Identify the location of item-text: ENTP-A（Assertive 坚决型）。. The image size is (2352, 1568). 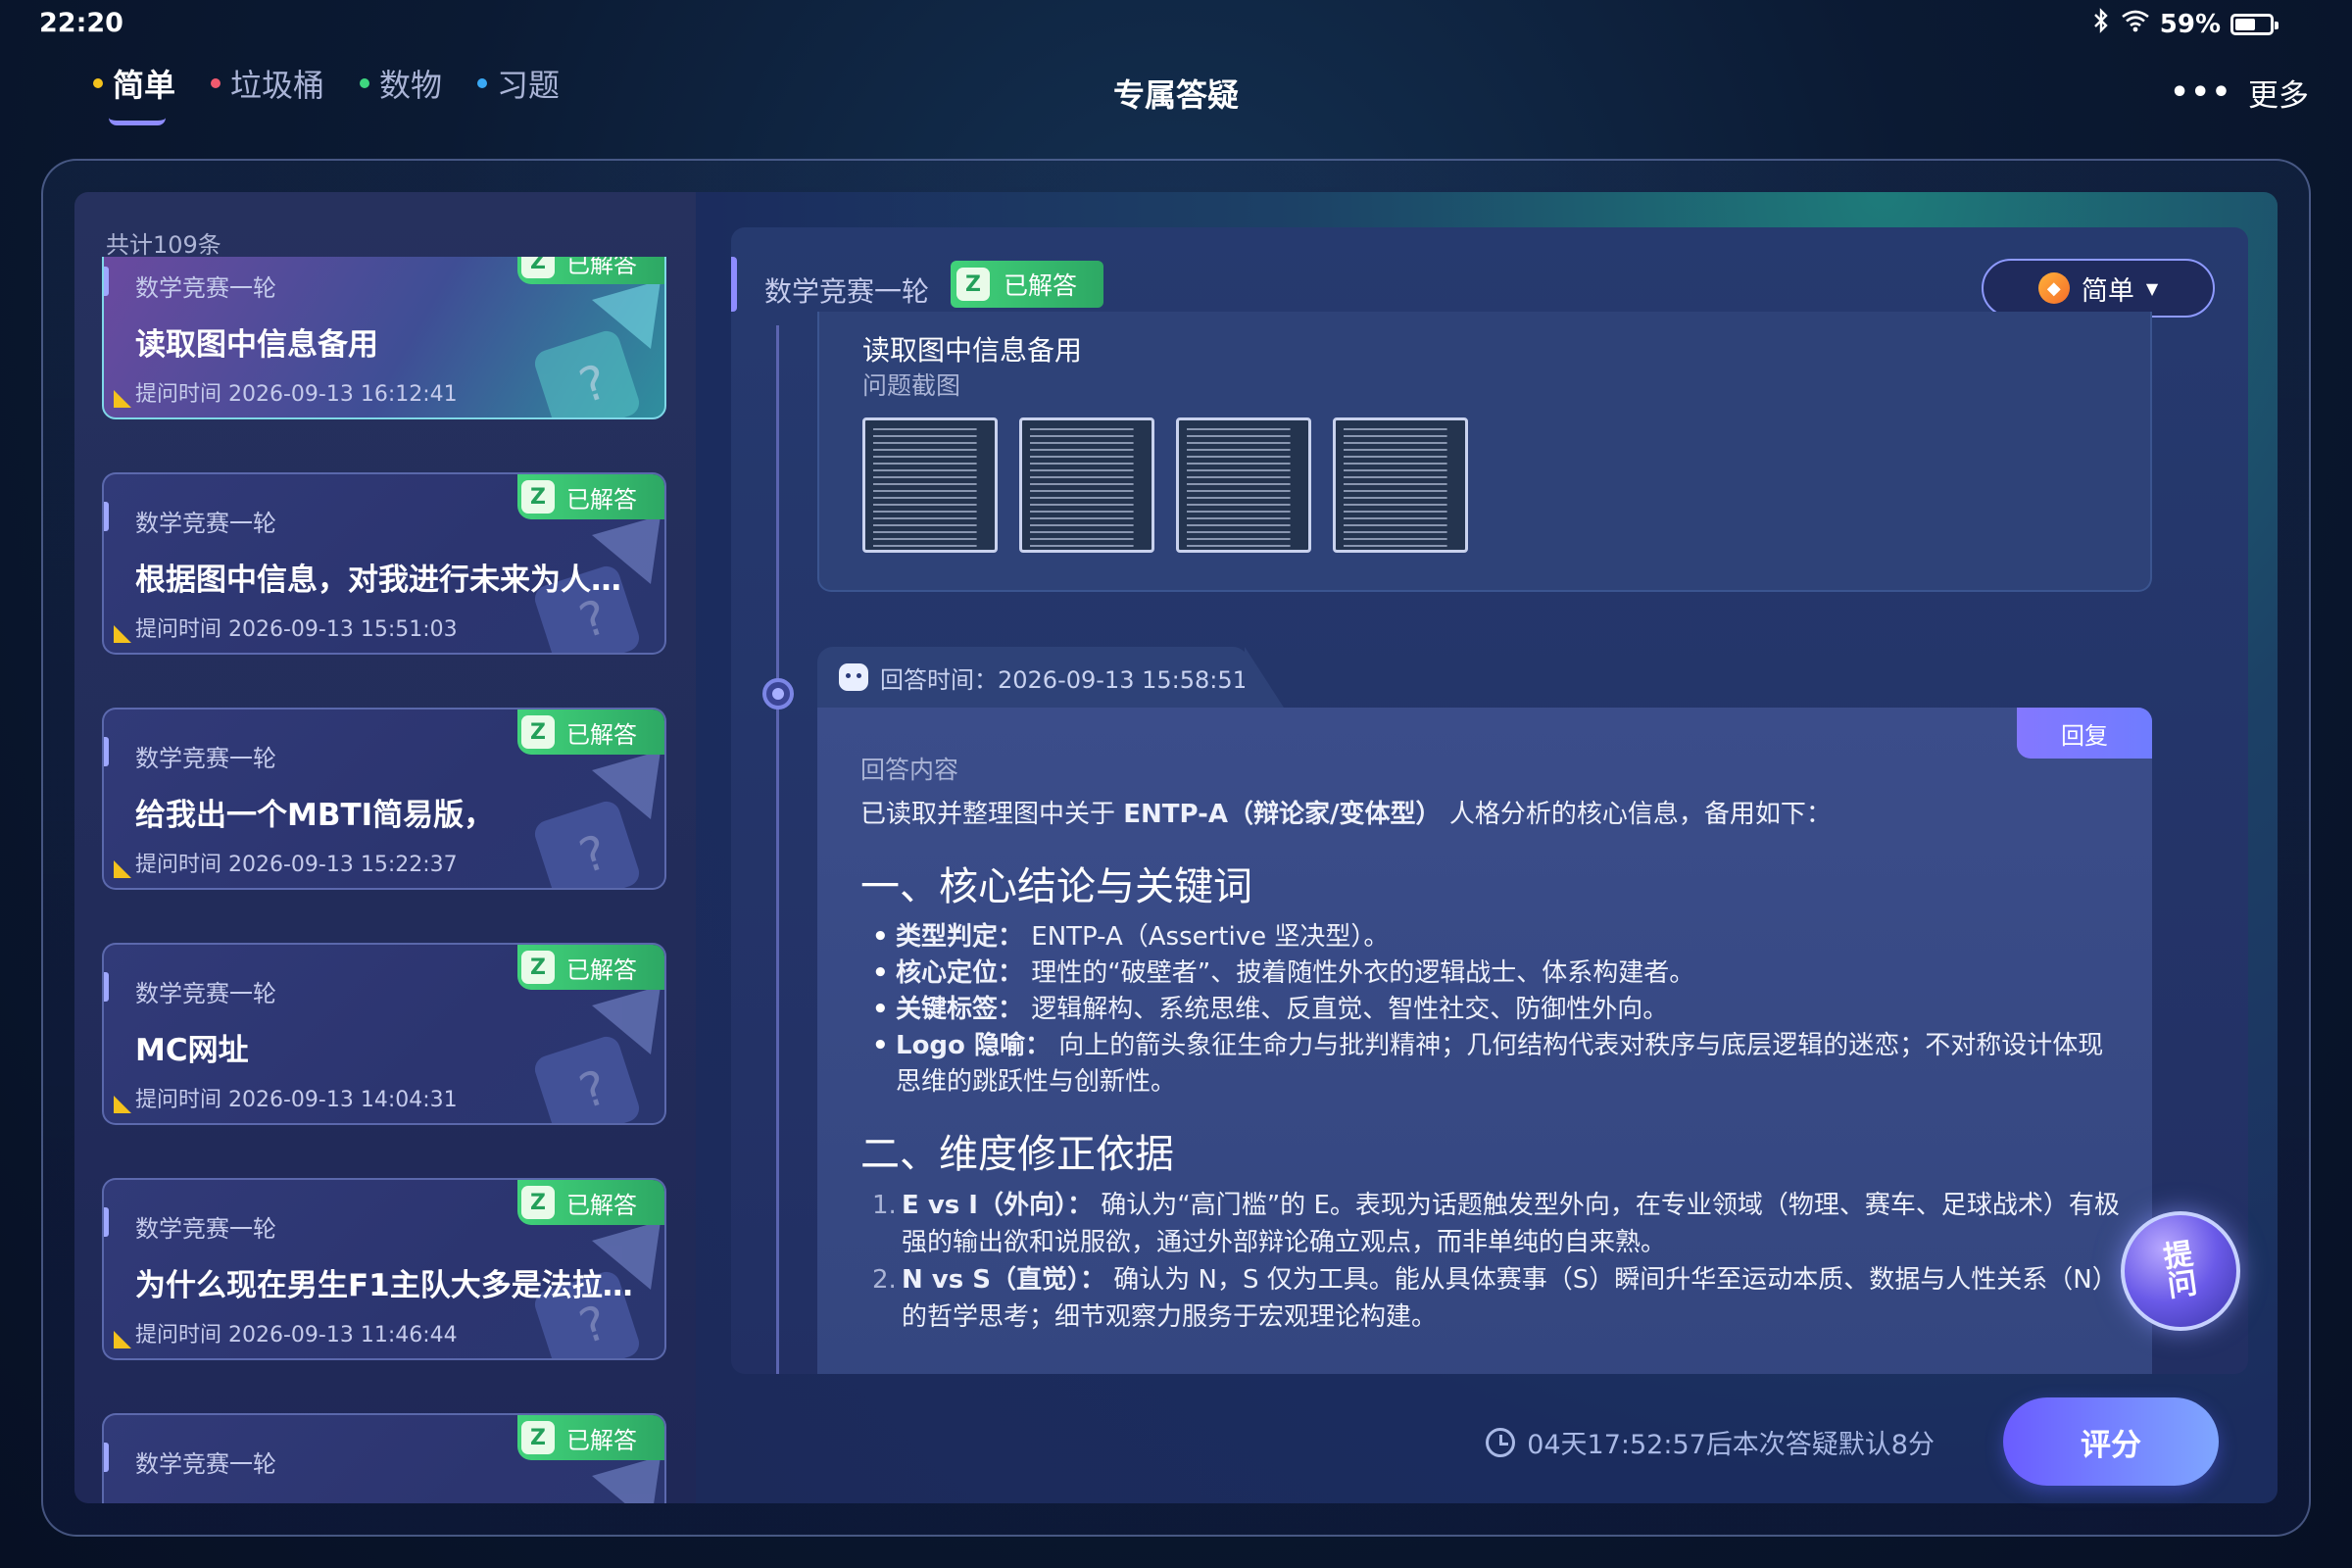
(1210, 937).